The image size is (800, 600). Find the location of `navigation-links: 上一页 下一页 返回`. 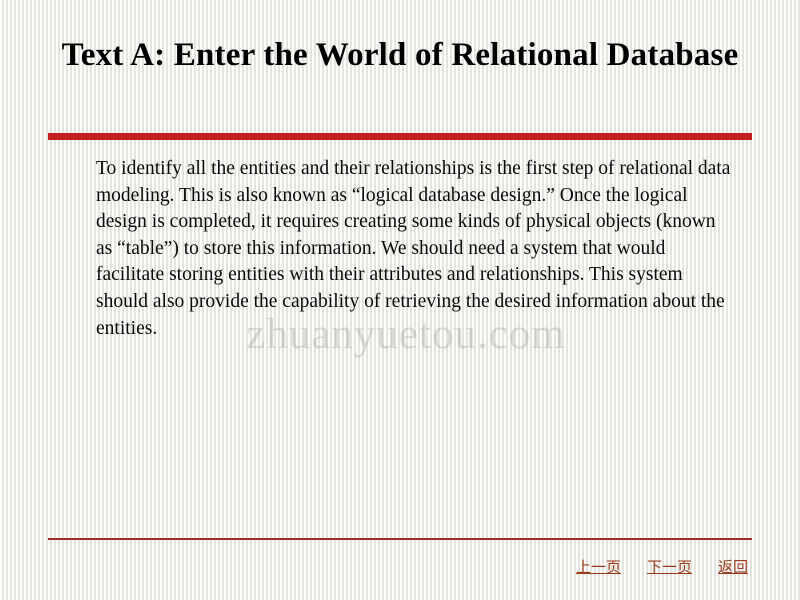

navigation-links: 上一页 下一页 返回 is located at coordinates (662, 566).